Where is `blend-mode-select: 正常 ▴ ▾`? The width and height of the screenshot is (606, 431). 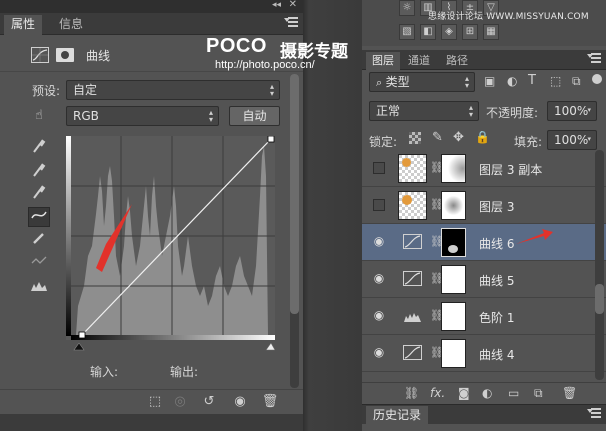 blend-mode-select: 正常 ▴ ▾ is located at coordinates (424, 111).